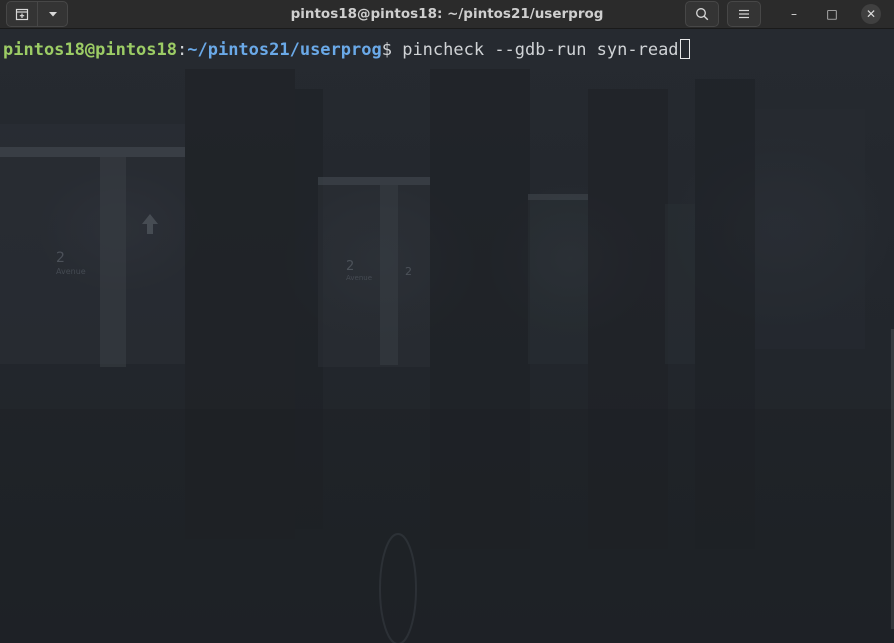  Describe the element at coordinates (71, 271) in the screenshot. I see `platform-sign-text: Avenue` at that location.